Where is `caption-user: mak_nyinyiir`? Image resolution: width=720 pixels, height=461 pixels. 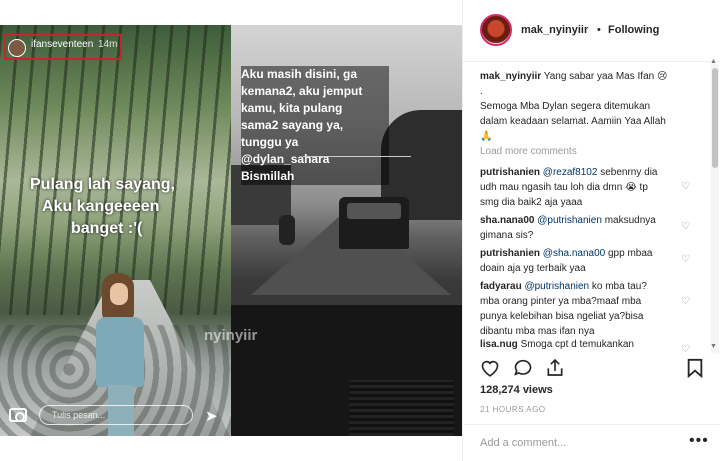 caption-user: mak_nyinyiir is located at coordinates (510, 76).